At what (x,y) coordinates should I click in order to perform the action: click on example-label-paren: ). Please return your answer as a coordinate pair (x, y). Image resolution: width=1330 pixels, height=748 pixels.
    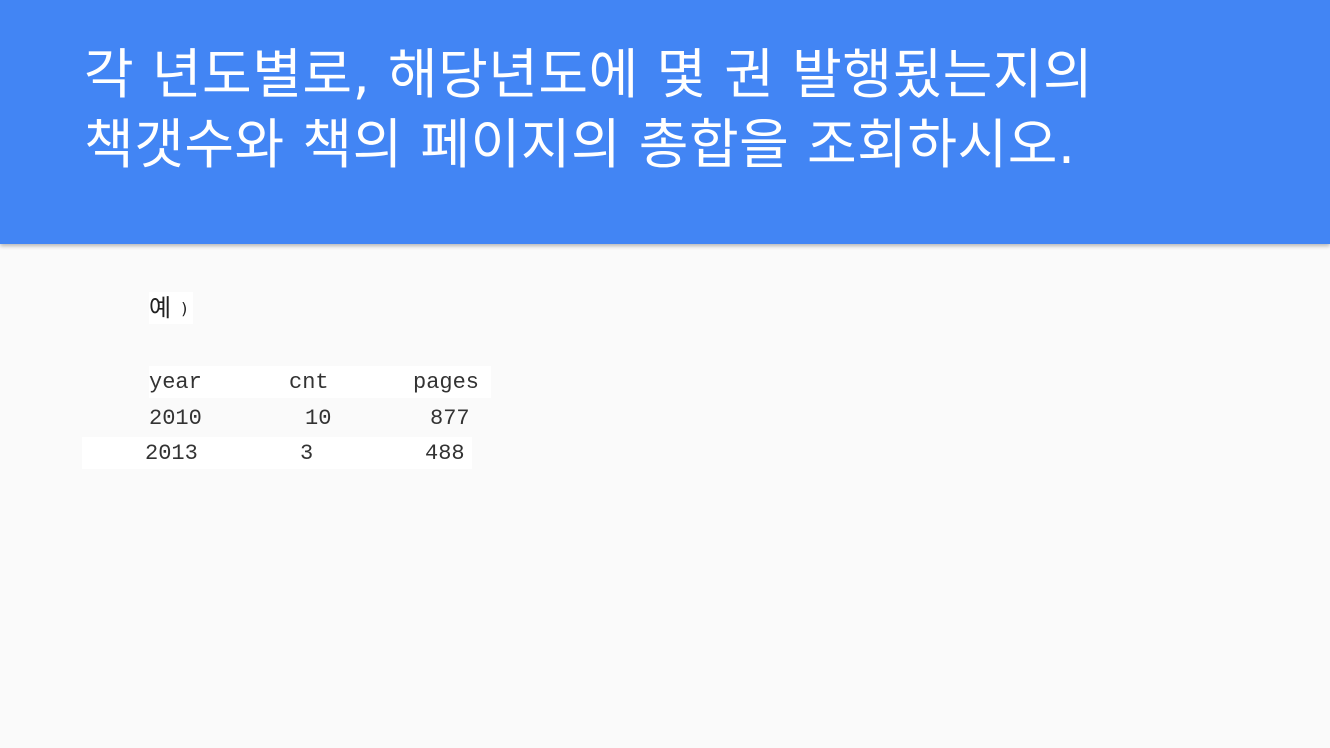
    Looking at the image, I should click on (184, 308).